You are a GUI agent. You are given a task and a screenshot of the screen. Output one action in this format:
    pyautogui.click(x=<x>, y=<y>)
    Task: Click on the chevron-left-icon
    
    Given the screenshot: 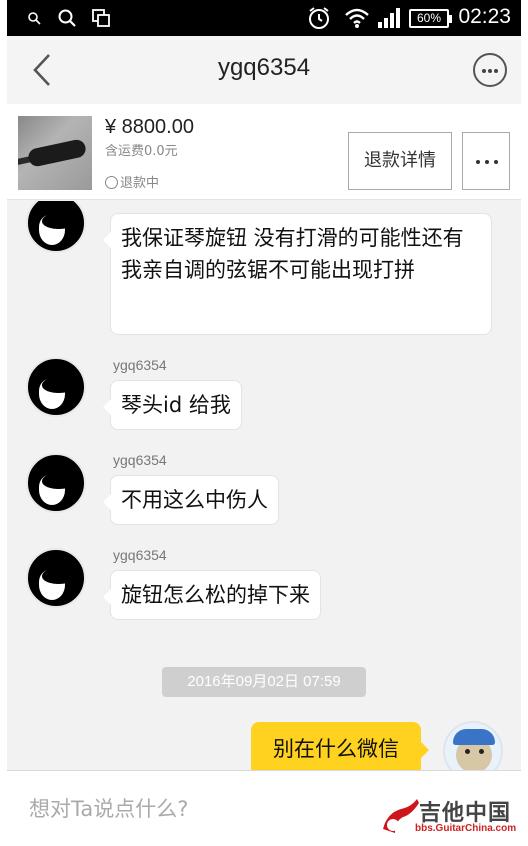 What is the action you would take?
    pyautogui.click(x=41, y=70)
    